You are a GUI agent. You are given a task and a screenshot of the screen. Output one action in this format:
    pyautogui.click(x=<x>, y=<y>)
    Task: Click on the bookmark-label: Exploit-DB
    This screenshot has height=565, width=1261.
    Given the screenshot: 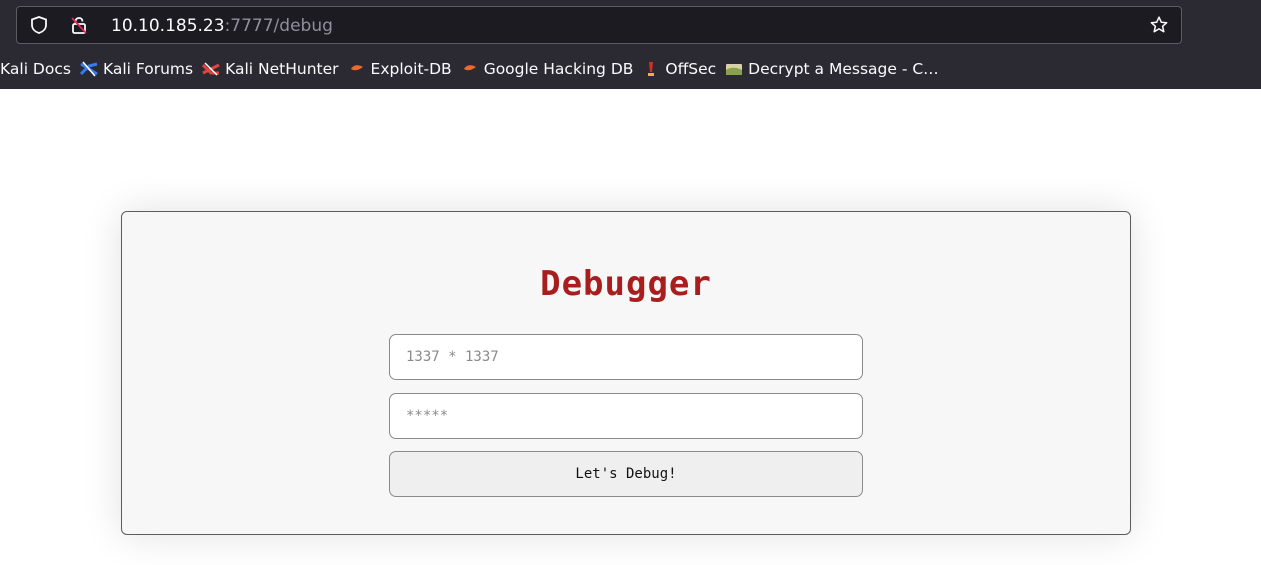 What is the action you would take?
    pyautogui.click(x=411, y=69)
    